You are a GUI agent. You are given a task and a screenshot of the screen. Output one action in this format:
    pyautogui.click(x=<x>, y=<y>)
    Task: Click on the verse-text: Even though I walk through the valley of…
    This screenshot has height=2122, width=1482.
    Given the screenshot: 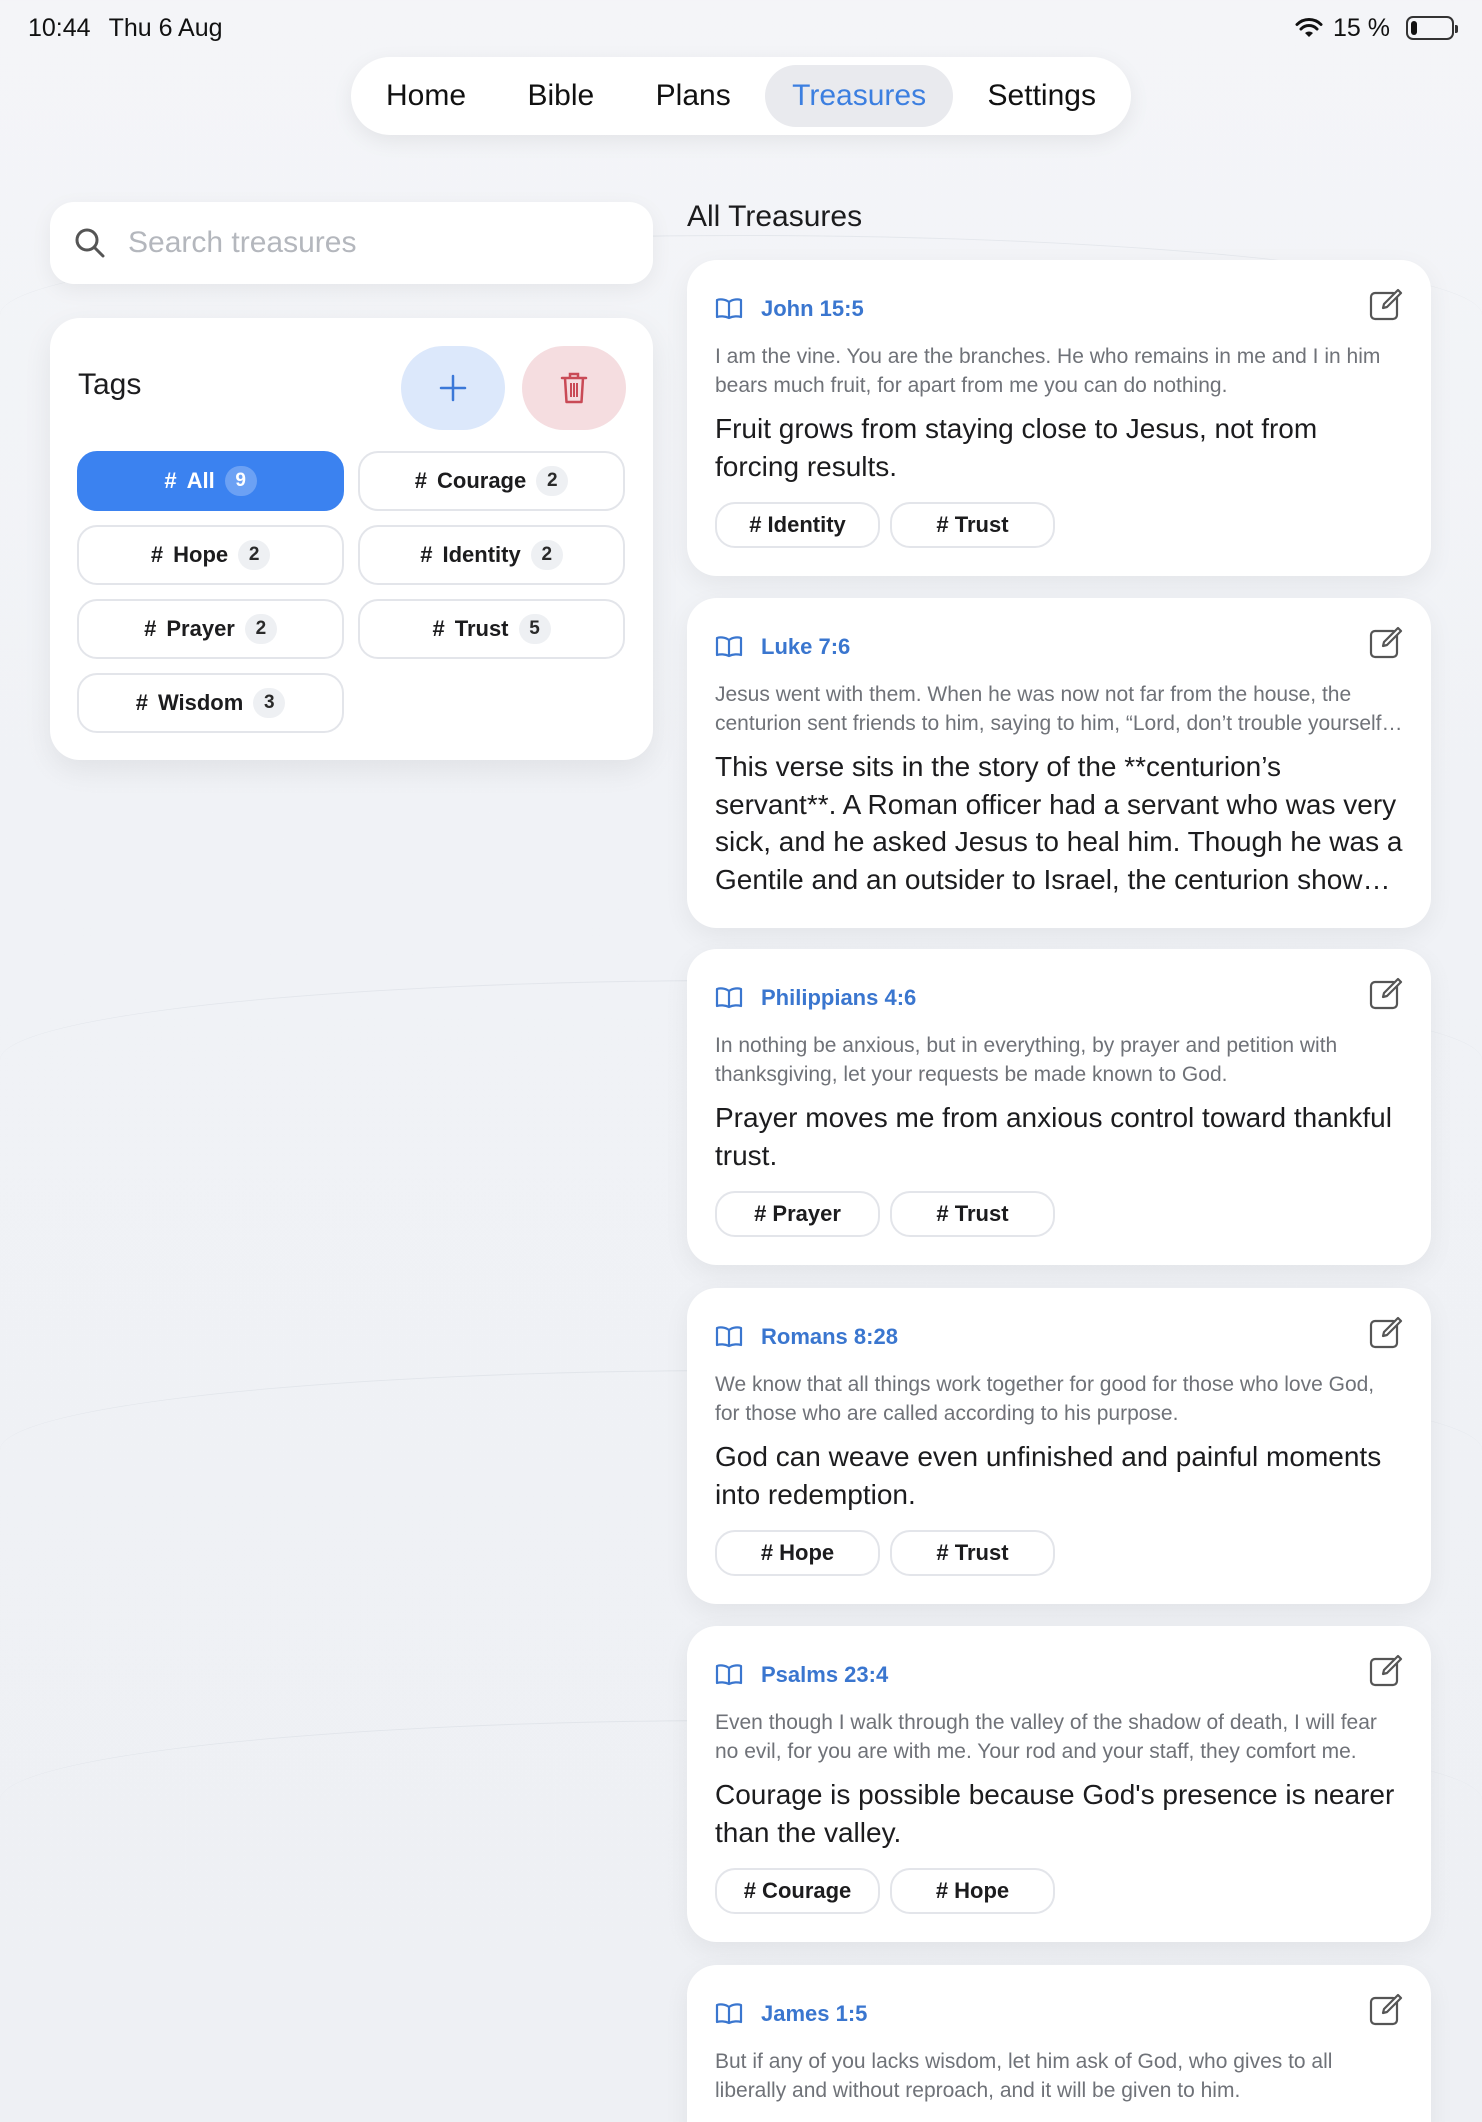 What is the action you would take?
    pyautogui.click(x=1046, y=1737)
    